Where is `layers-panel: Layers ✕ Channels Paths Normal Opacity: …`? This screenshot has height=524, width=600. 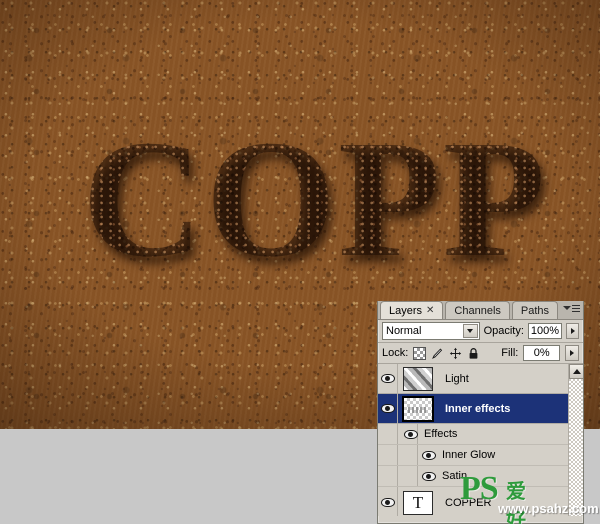 layers-panel: Layers ✕ Channels Paths Normal Opacity: … is located at coordinates (480, 412).